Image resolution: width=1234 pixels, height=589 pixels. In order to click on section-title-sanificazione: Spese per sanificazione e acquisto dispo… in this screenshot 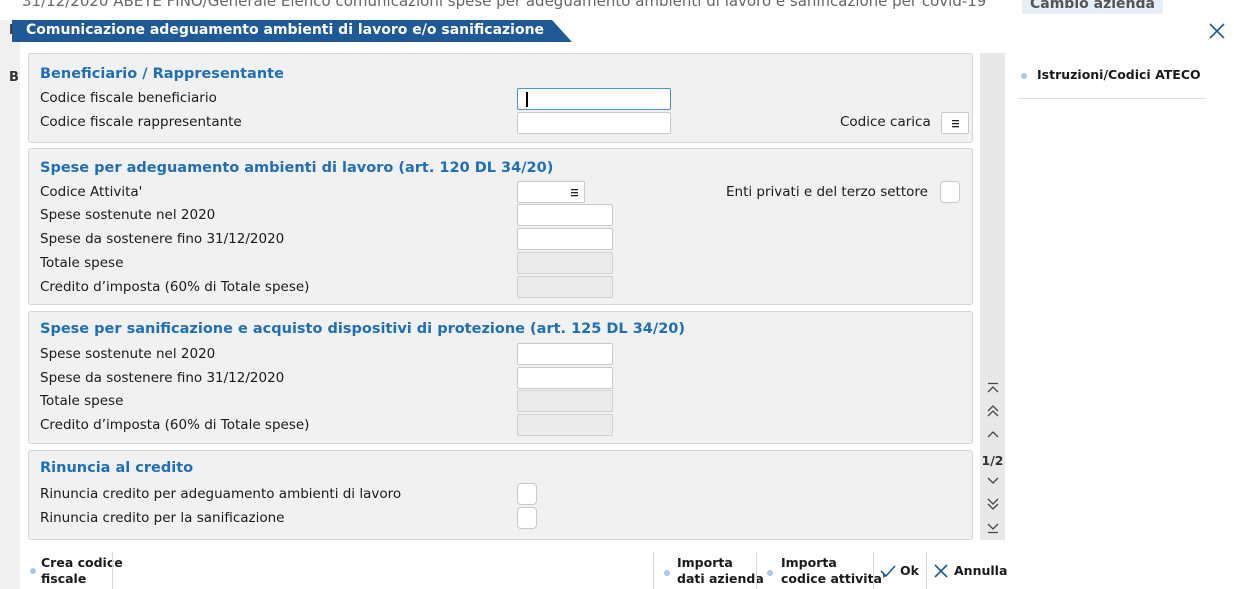, I will do `click(362, 329)`.